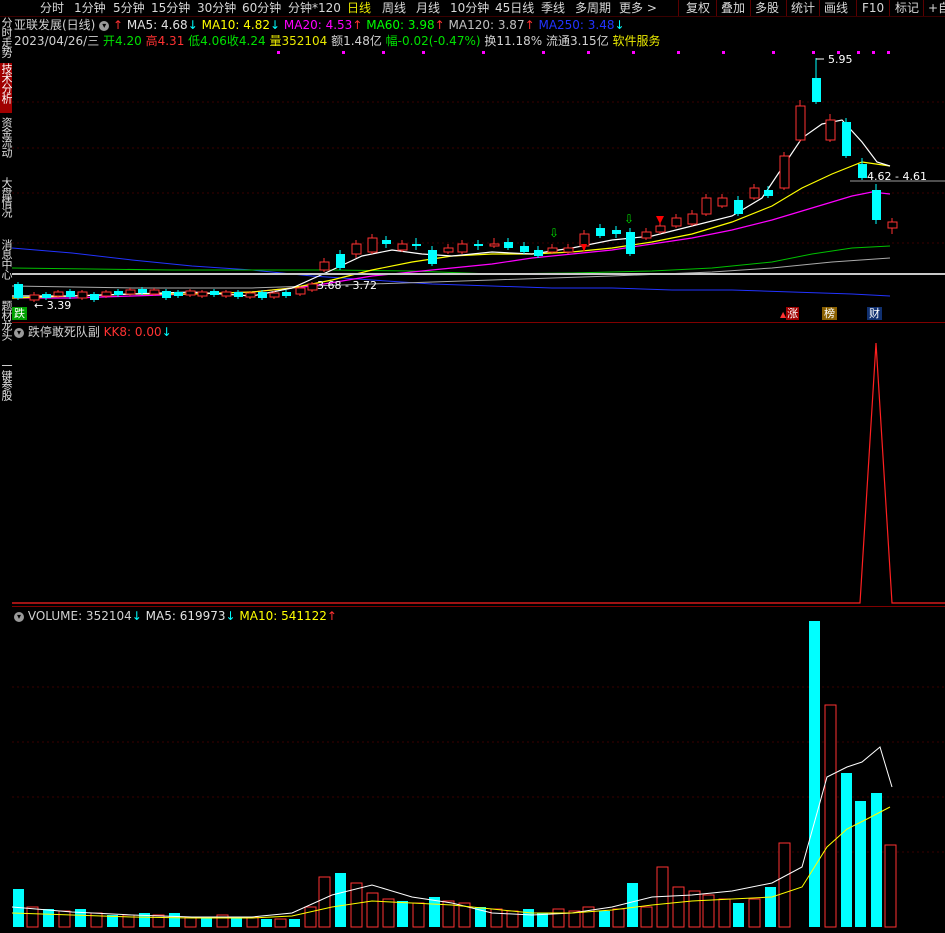  I want to click on f10-button: F10, so click(873, 8).